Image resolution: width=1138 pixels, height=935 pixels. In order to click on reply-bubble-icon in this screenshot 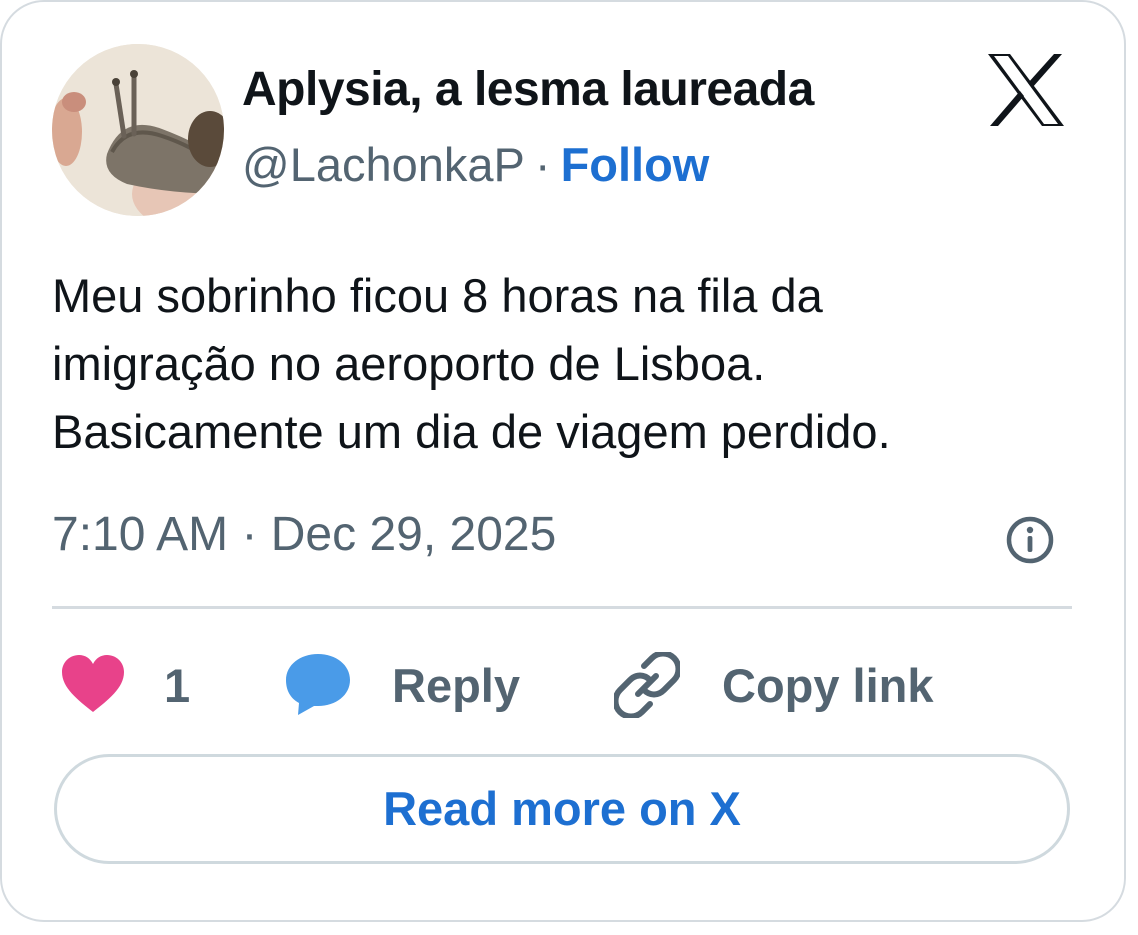, I will do `click(318, 684)`.